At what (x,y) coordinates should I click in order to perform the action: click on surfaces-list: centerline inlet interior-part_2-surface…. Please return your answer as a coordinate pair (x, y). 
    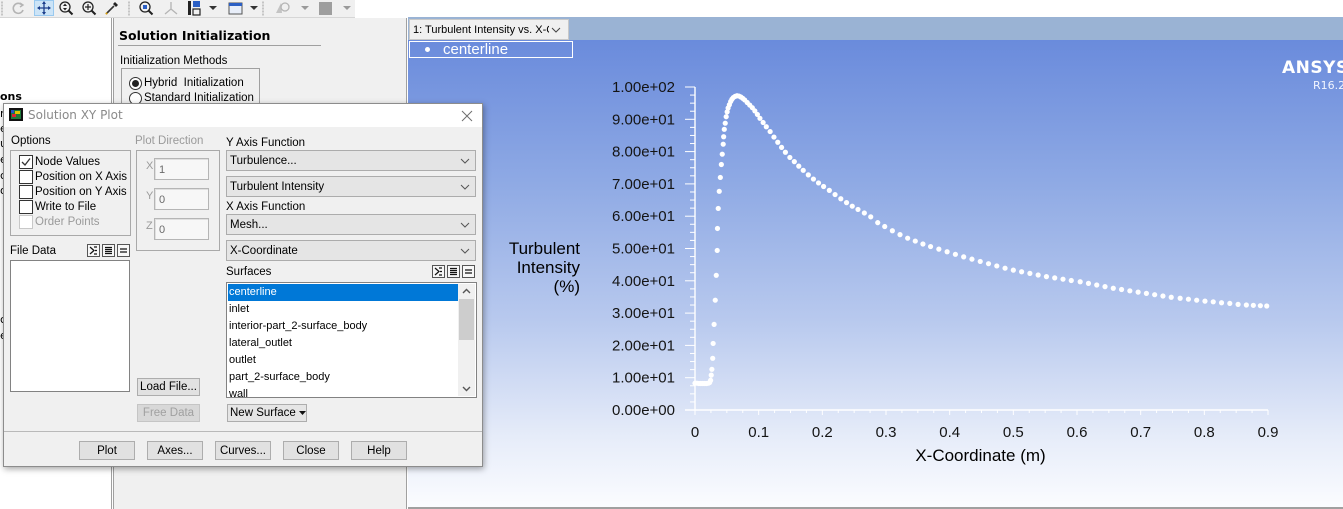
    Looking at the image, I should click on (351, 340).